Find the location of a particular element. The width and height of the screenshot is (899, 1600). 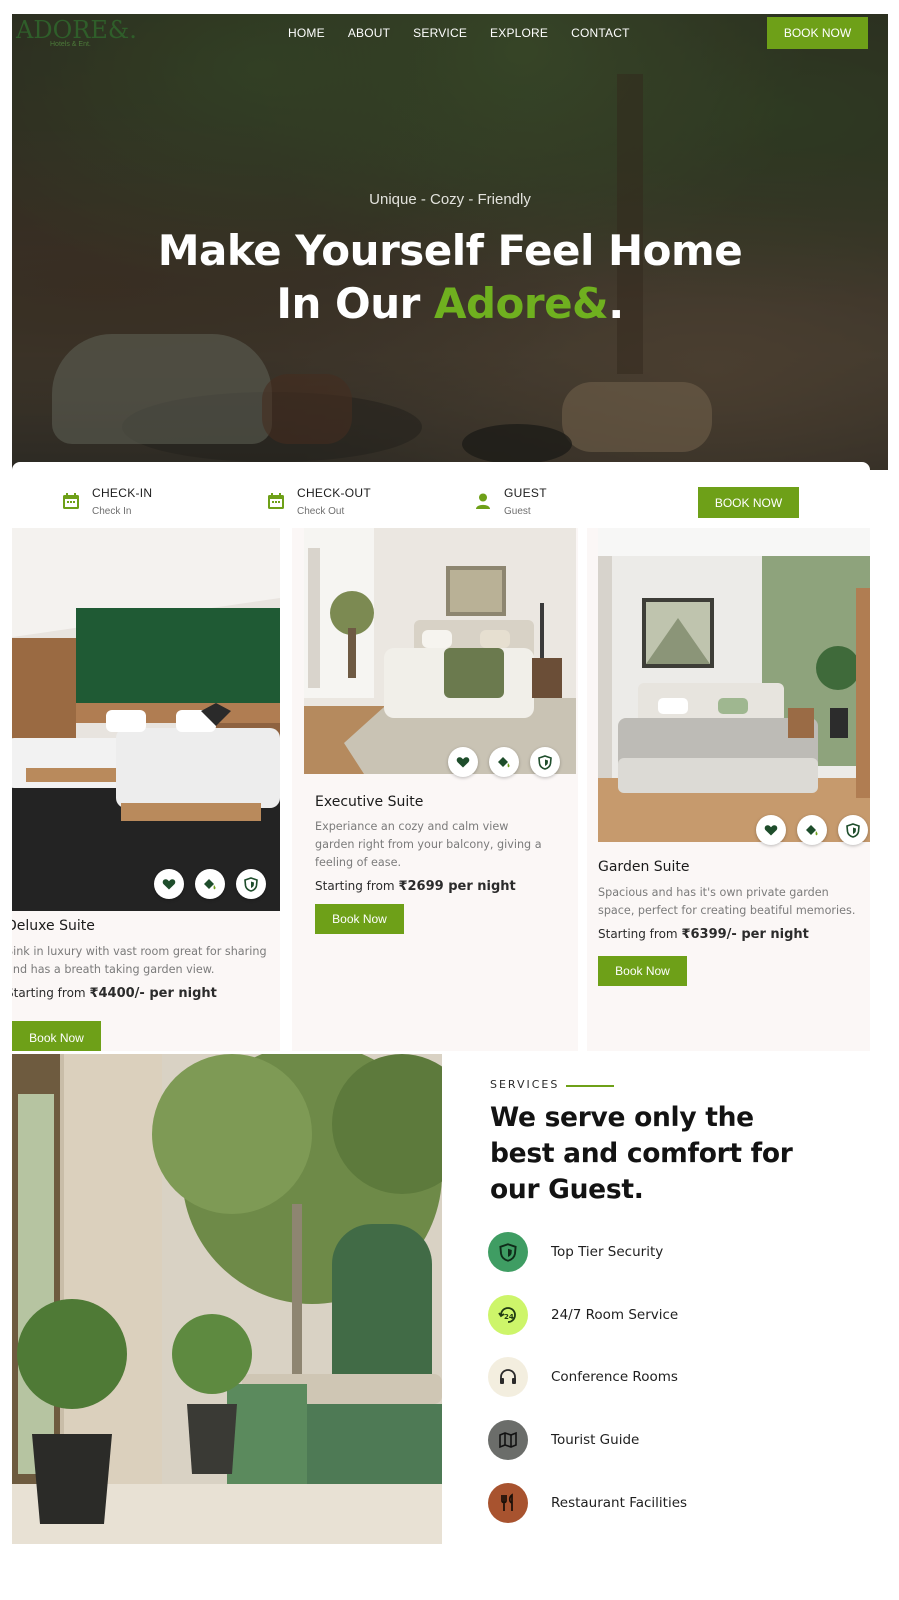

room-image-deluxe is located at coordinates (146, 719).